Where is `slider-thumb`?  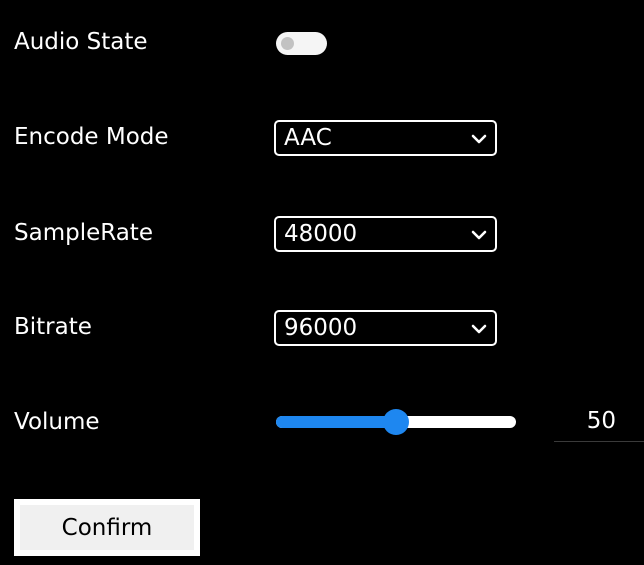
slider-thumb is located at coordinates (396, 422).